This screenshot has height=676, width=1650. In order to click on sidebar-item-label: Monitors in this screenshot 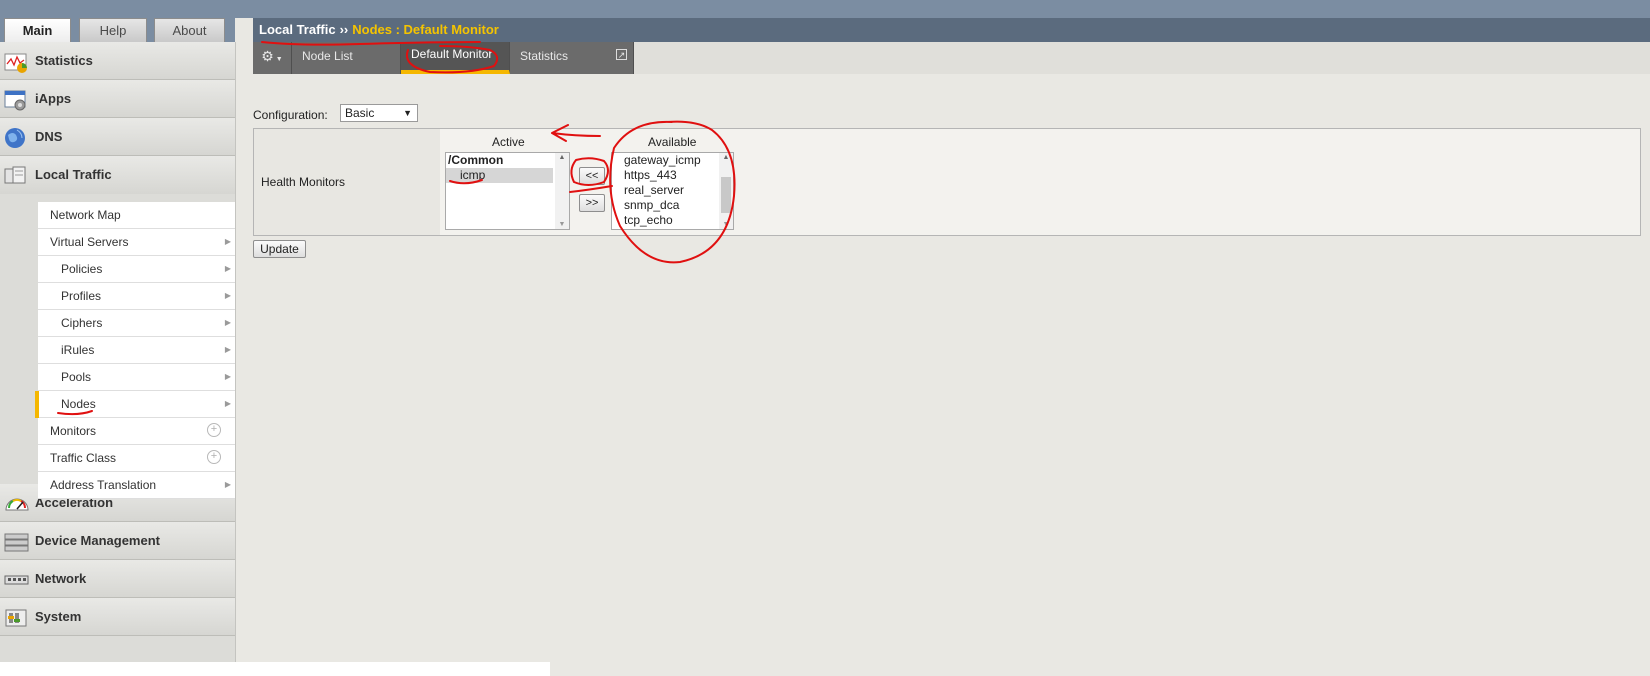, I will do `click(73, 431)`.